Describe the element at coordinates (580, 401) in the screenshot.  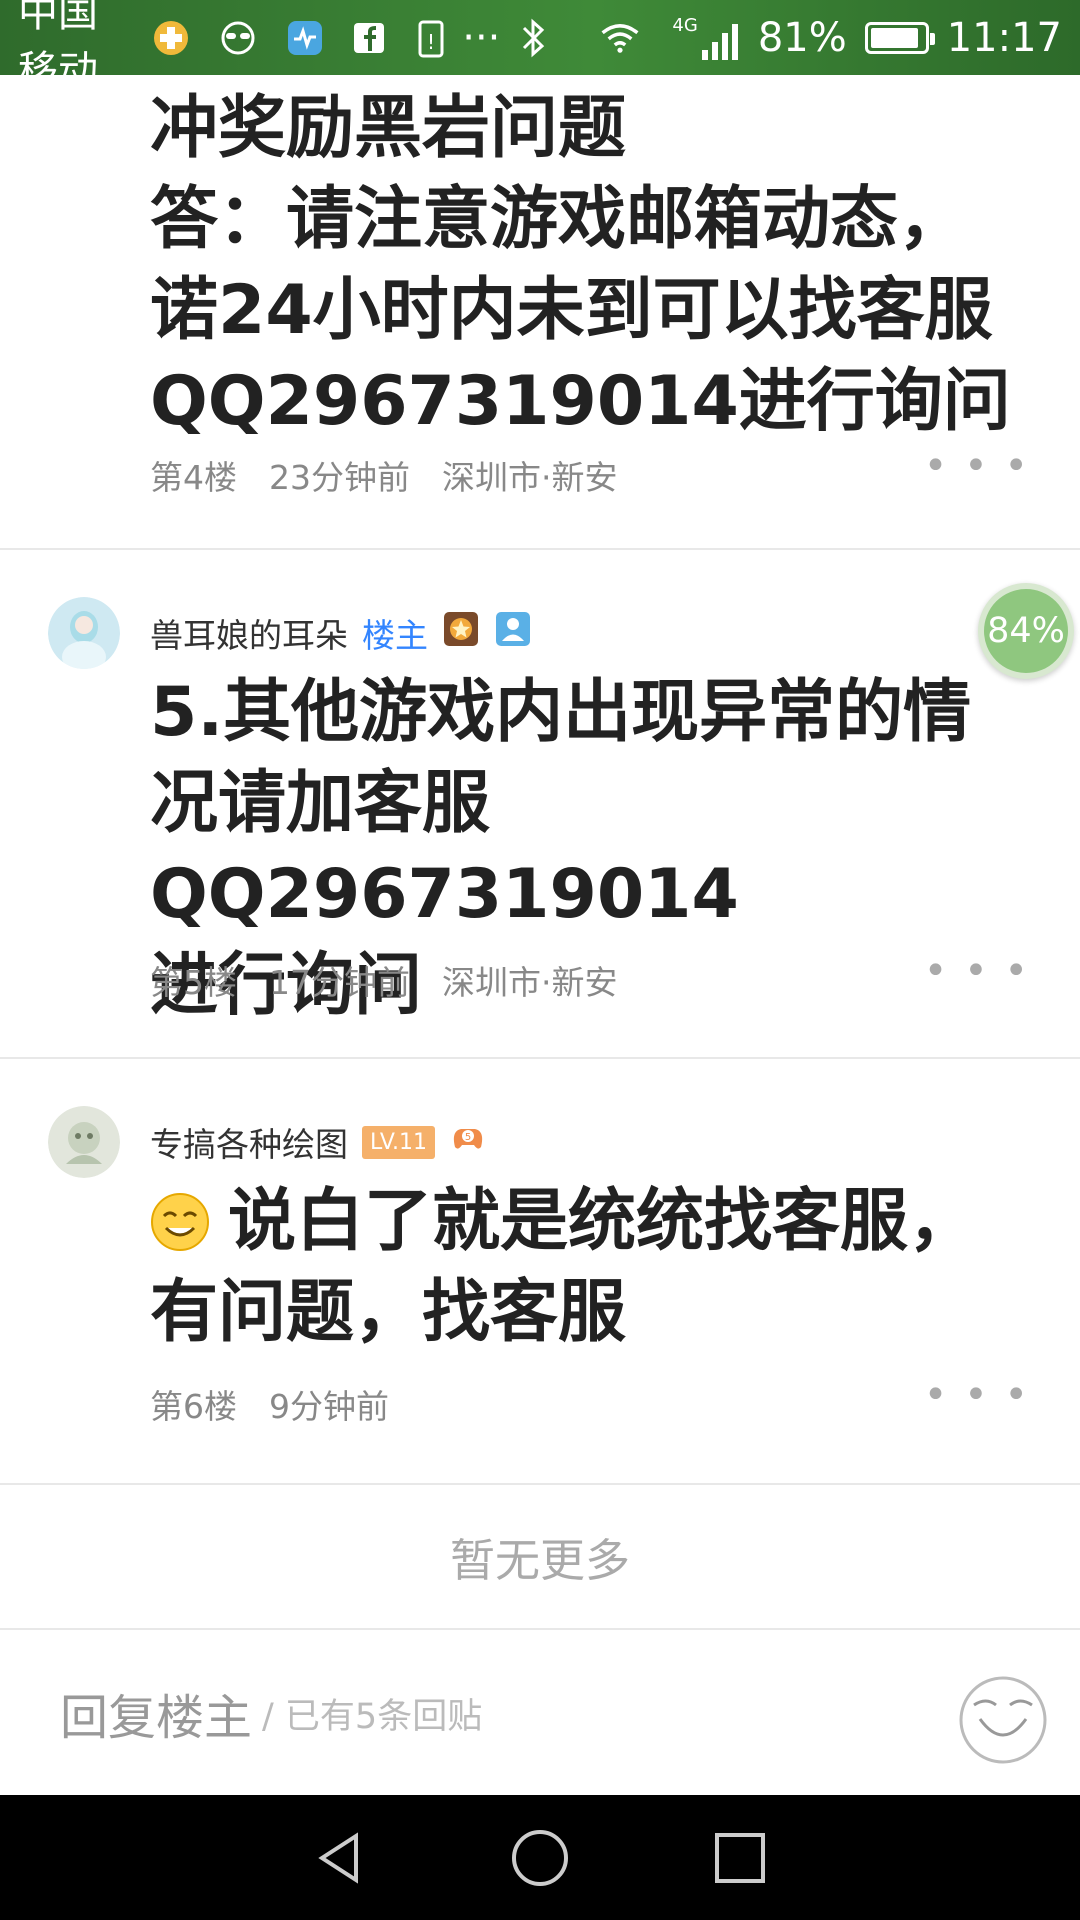
I see `post-text-line: QQ2967319014进行询问` at that location.